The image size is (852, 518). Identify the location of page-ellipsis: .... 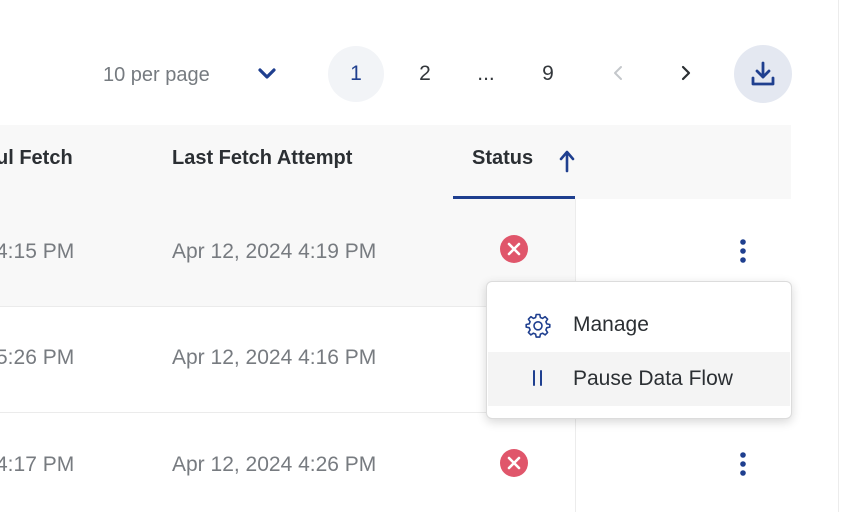
(486, 74).